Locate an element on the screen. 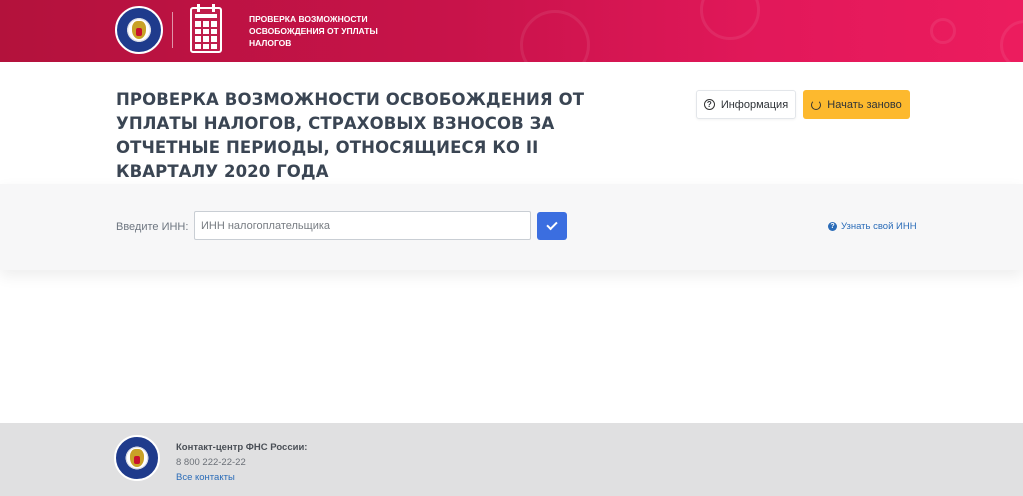  contact-phone: 8 800 222-22-22 is located at coordinates (211, 462).